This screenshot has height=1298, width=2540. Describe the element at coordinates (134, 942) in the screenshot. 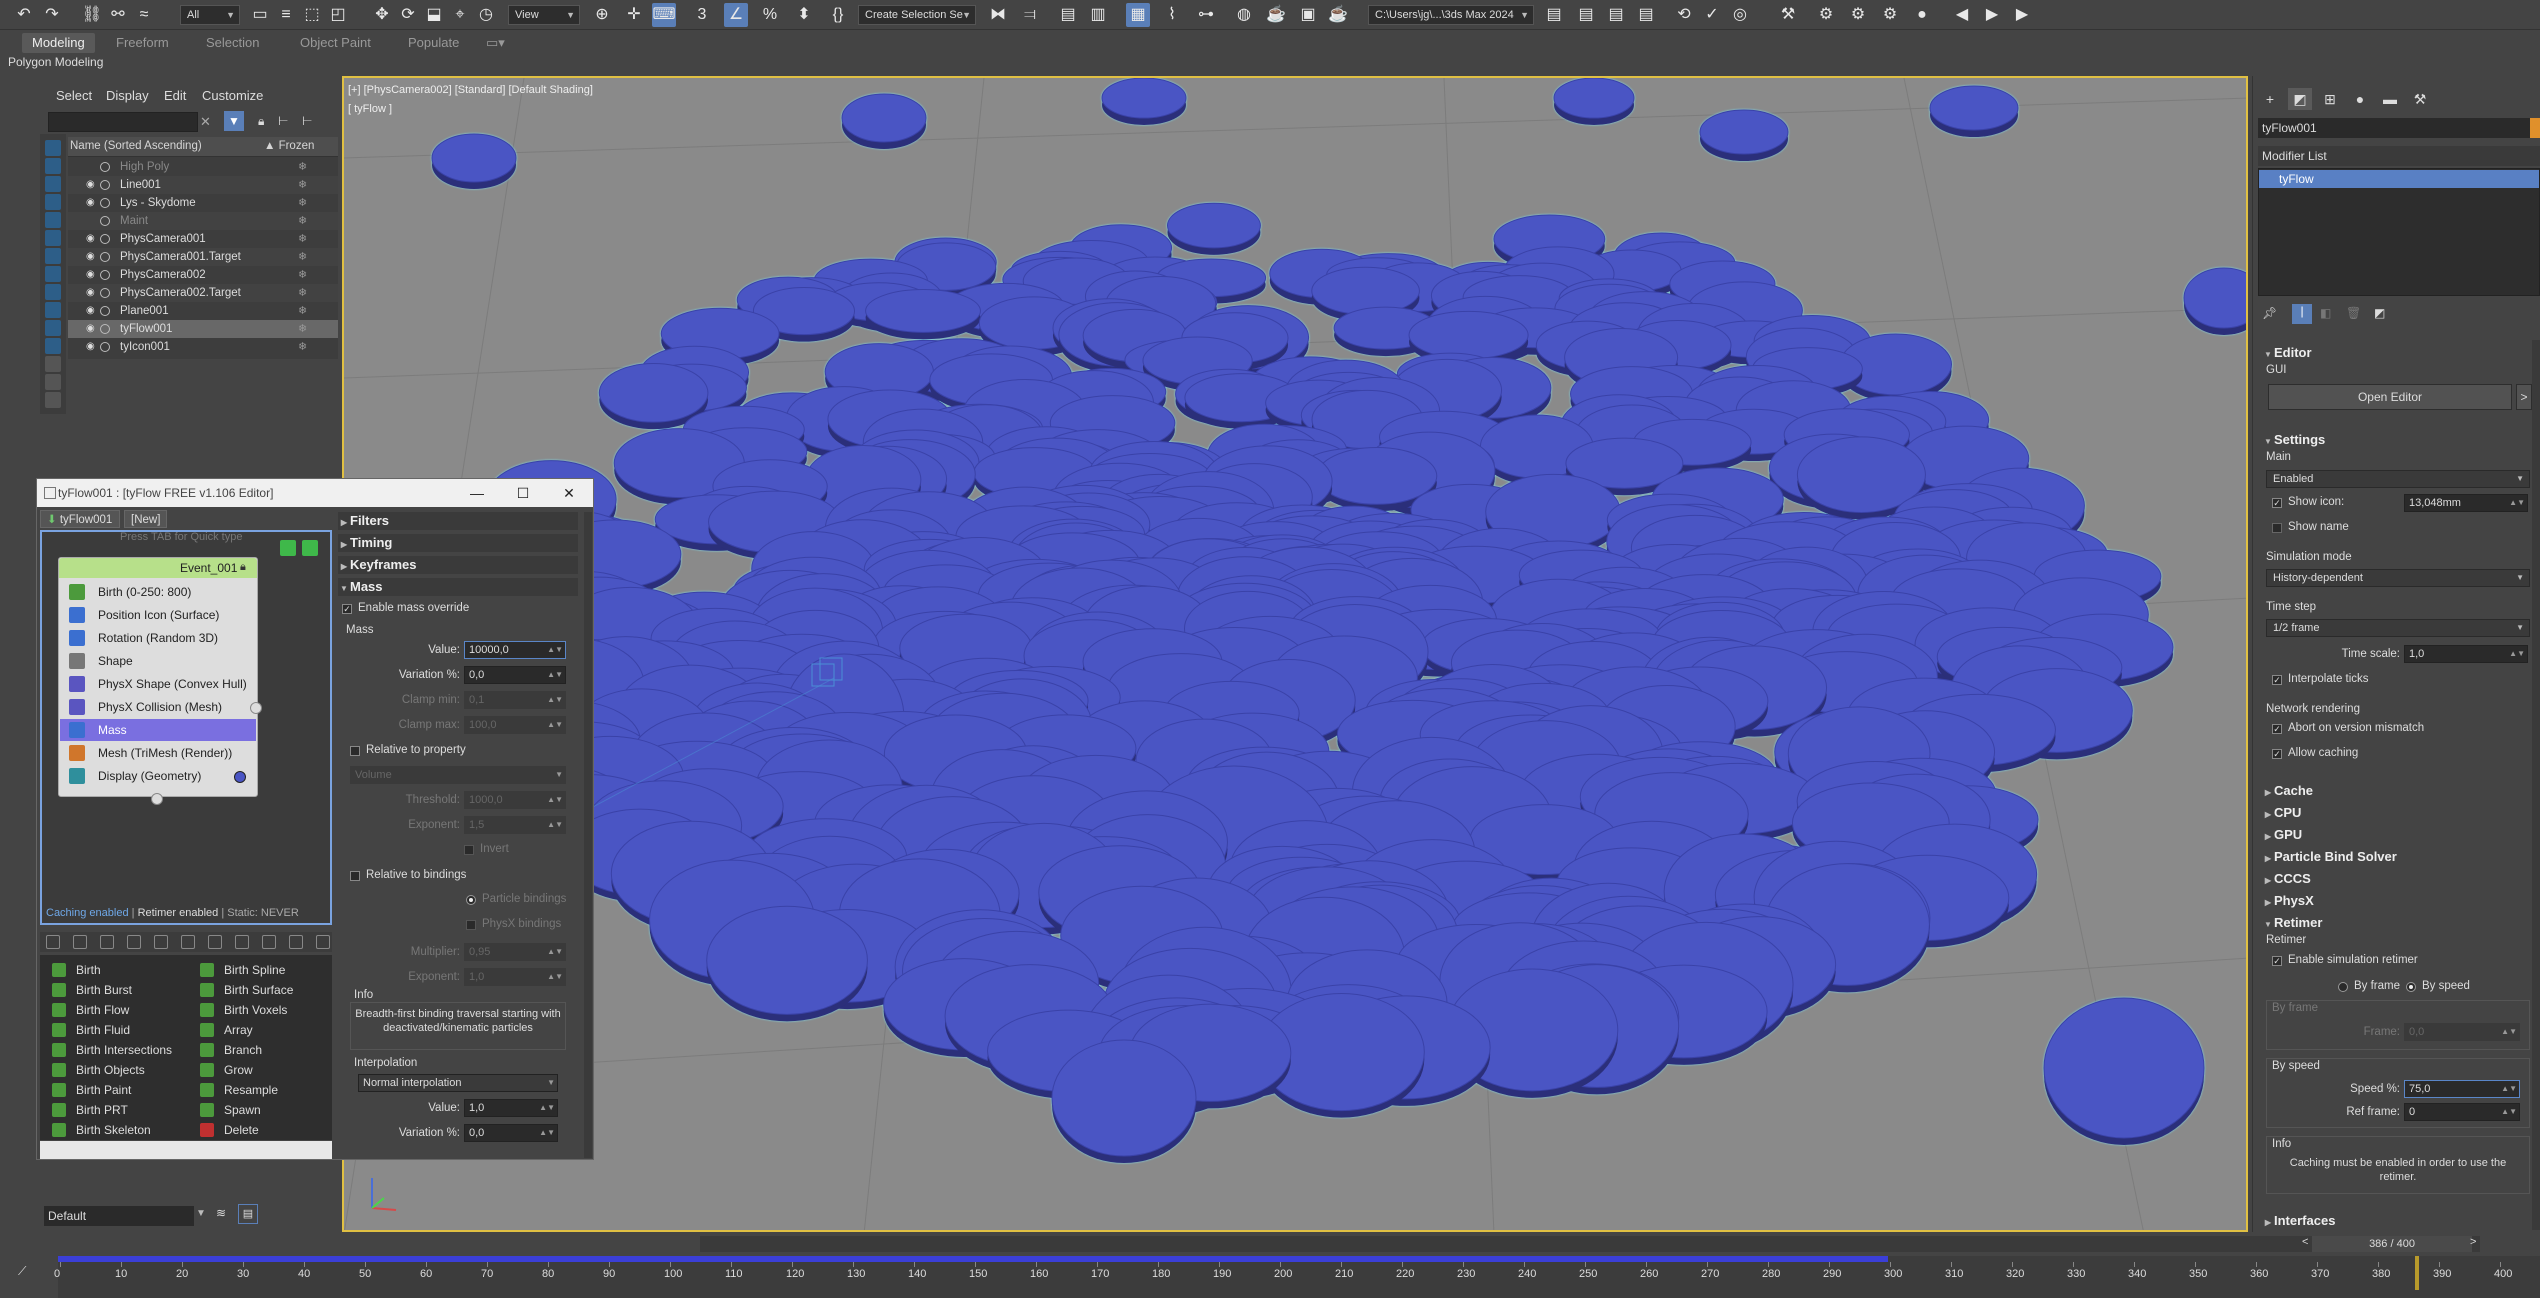

I see `palette-delete-icon` at that location.